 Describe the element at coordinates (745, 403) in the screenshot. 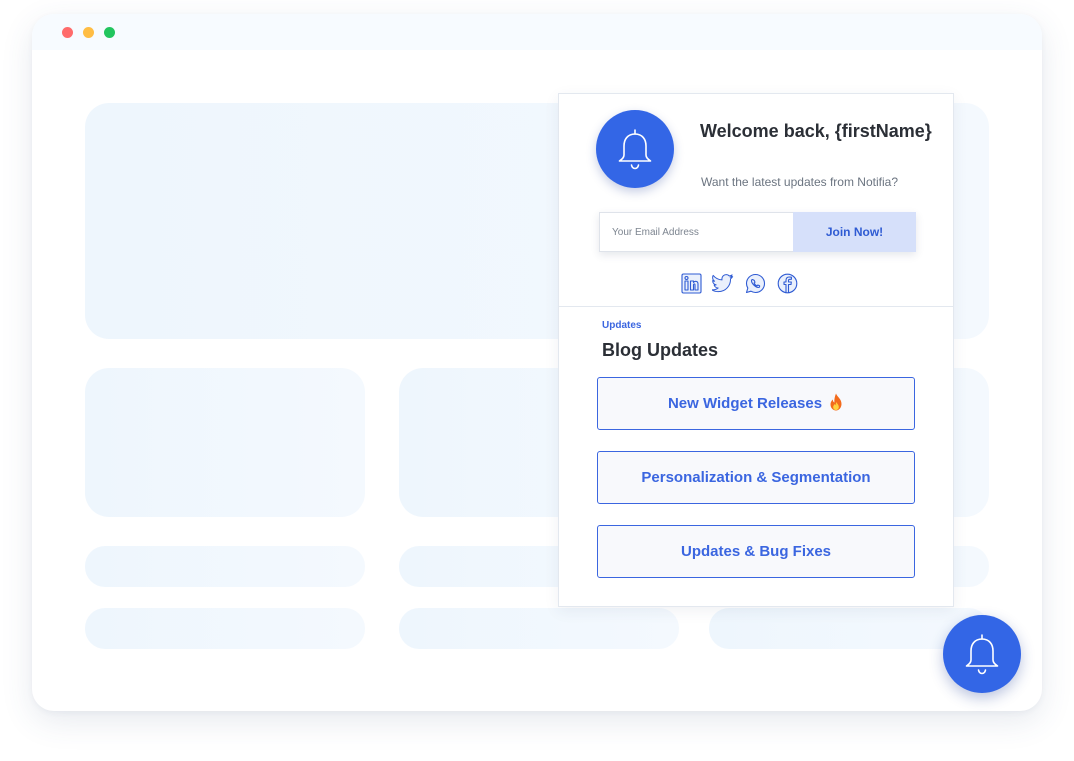

I see `blog-item-label: New Widget Releases` at that location.